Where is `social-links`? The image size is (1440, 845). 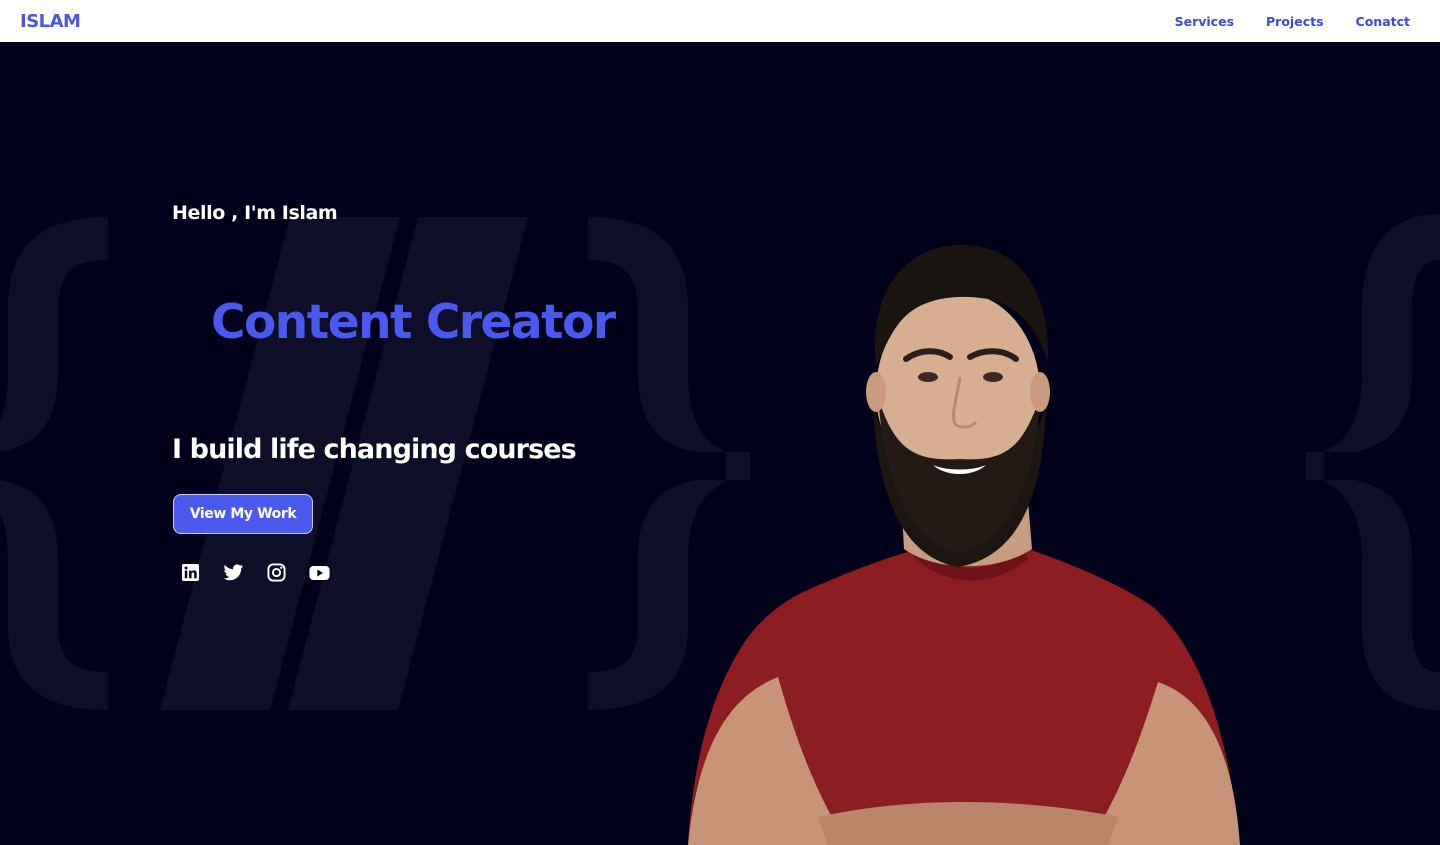 social-links is located at coordinates (255, 572).